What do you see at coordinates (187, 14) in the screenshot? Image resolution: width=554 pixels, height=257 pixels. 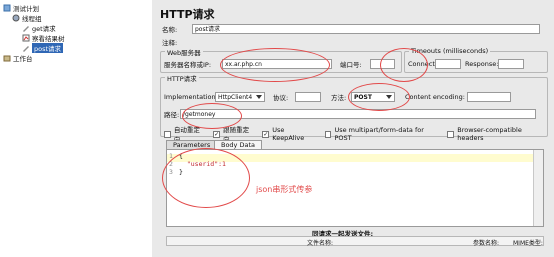 I see `page-title: HTTP请求` at bounding box center [187, 14].